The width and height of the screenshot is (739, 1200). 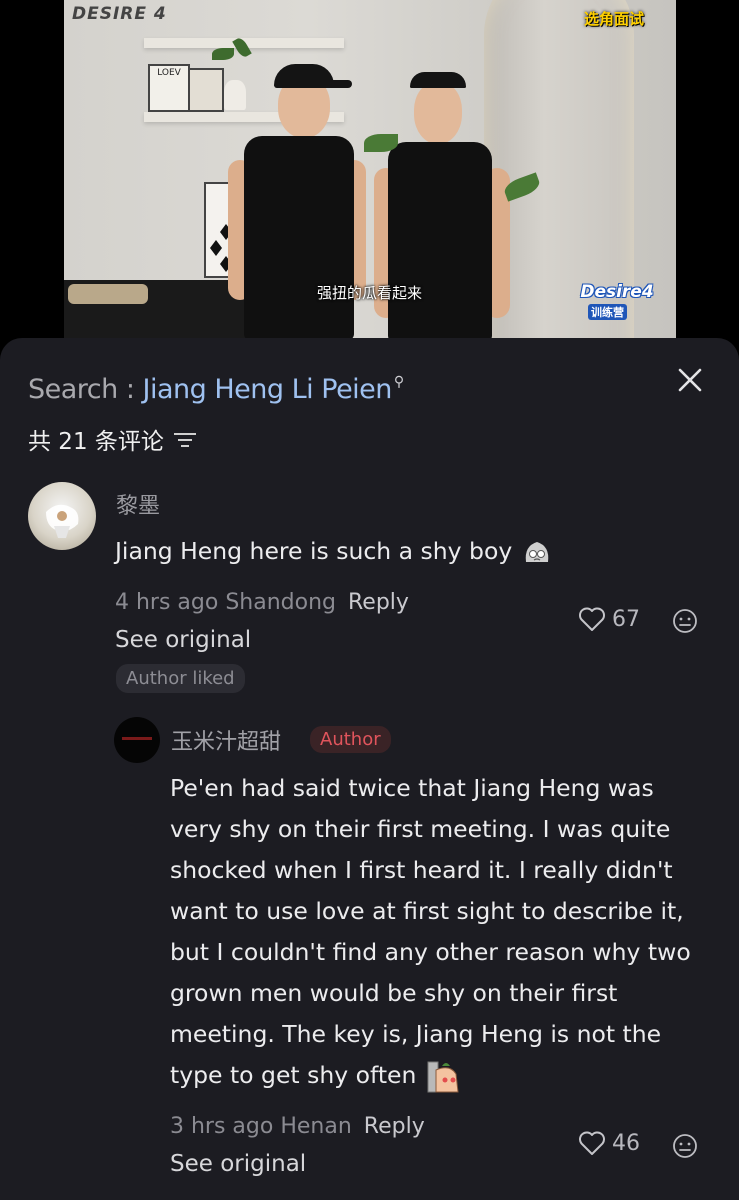 What do you see at coordinates (96, 442) in the screenshot?
I see `comment-count: 共 21 条评论` at bounding box center [96, 442].